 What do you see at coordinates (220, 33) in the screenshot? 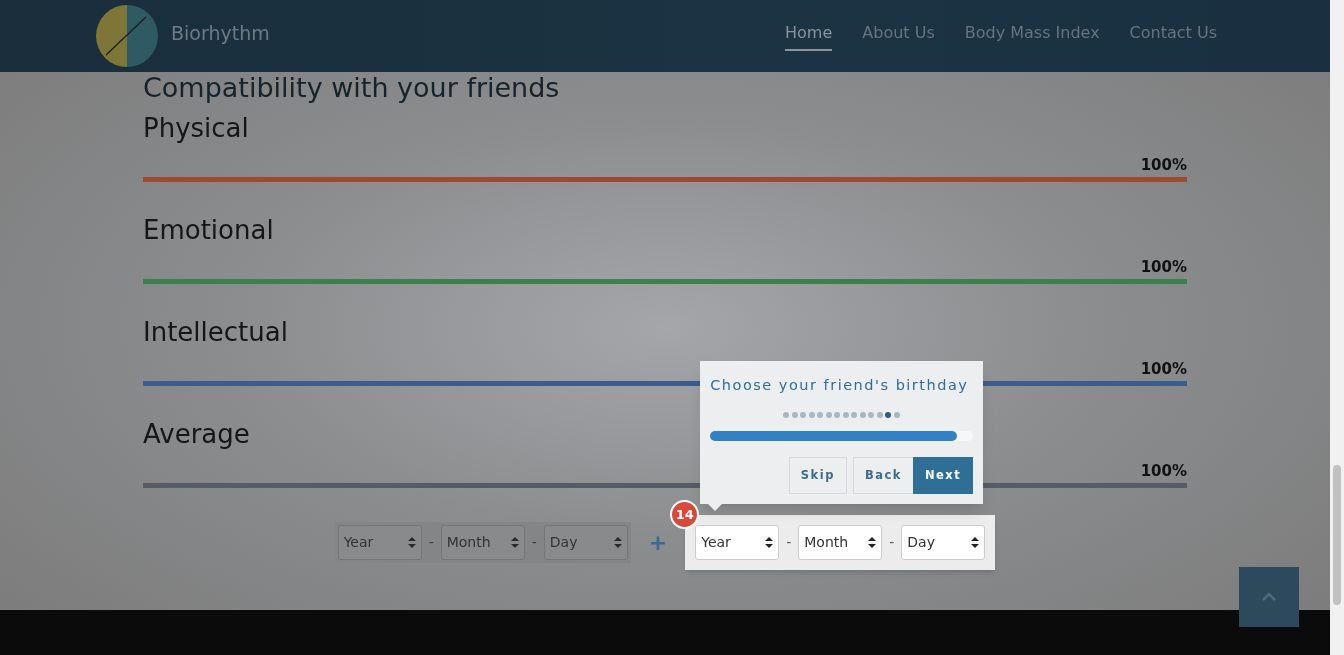
I see `brand-name: Biorhythm` at bounding box center [220, 33].